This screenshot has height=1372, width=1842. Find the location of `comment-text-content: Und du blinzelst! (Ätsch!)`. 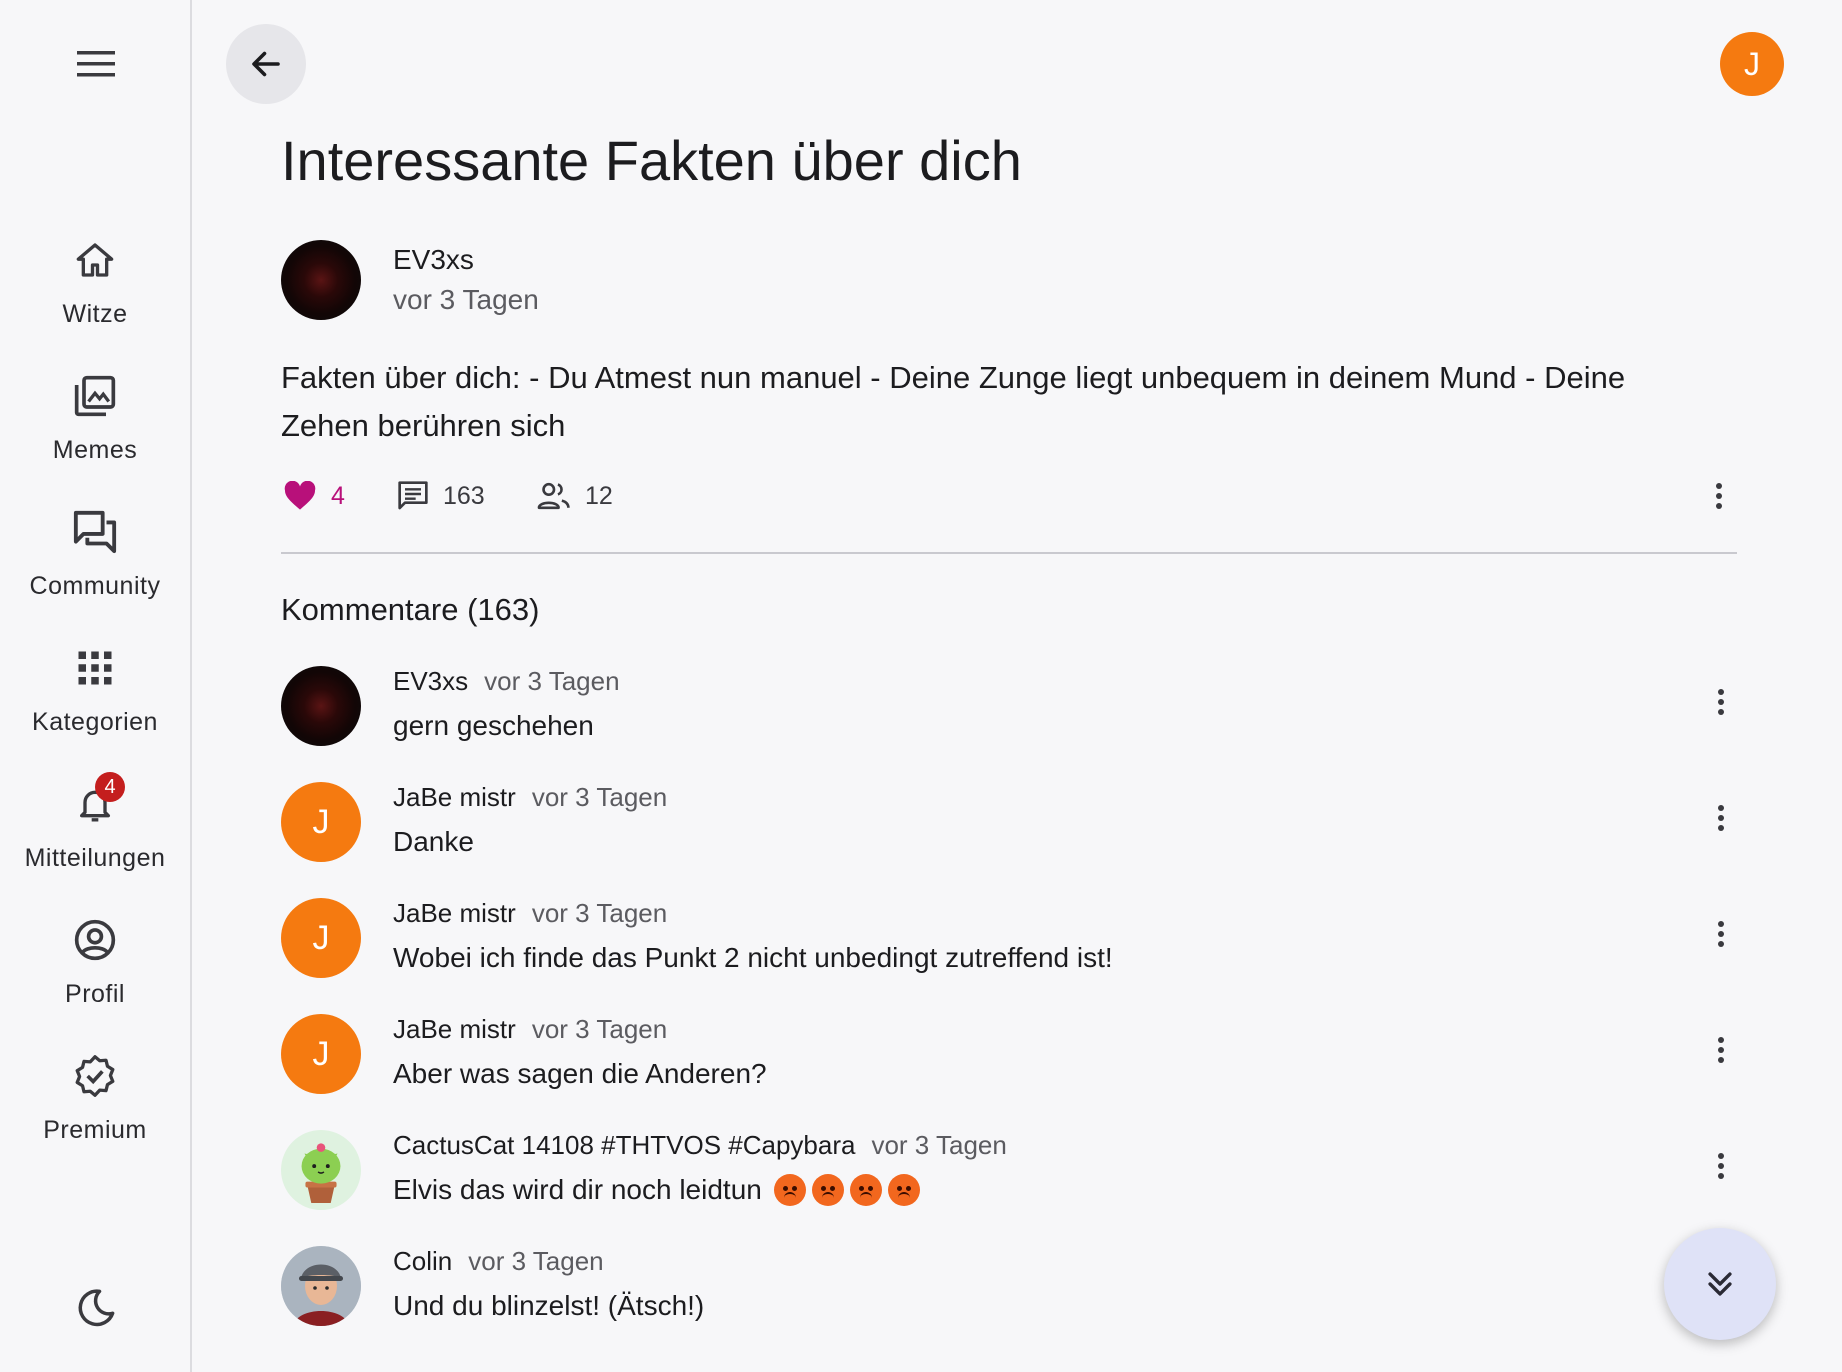

comment-text-content: Und du blinzelst! (Ätsch!) is located at coordinates (549, 1305).